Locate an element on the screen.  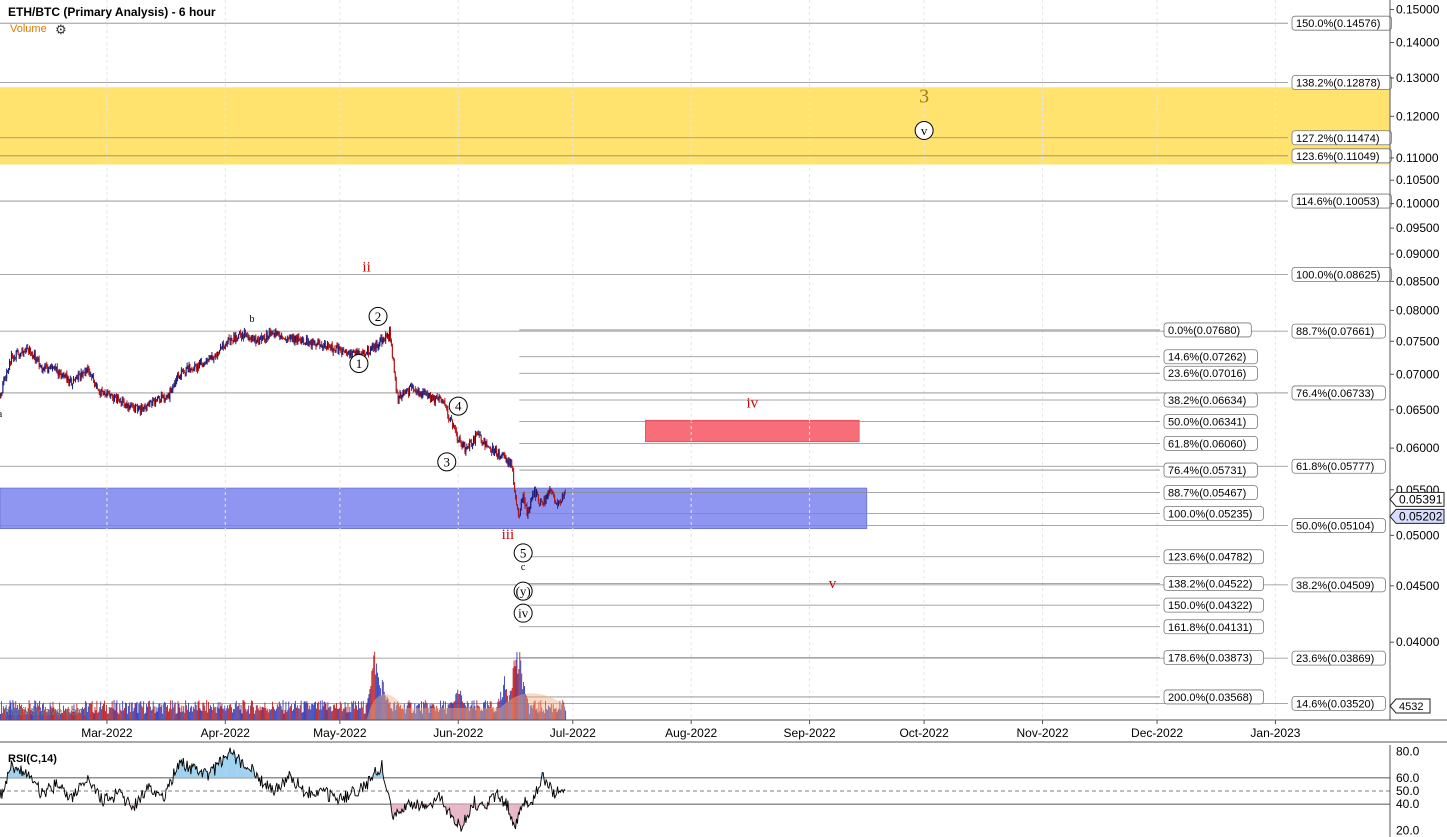
price-tick-label: 0.10000 is located at coordinates (1418, 204).